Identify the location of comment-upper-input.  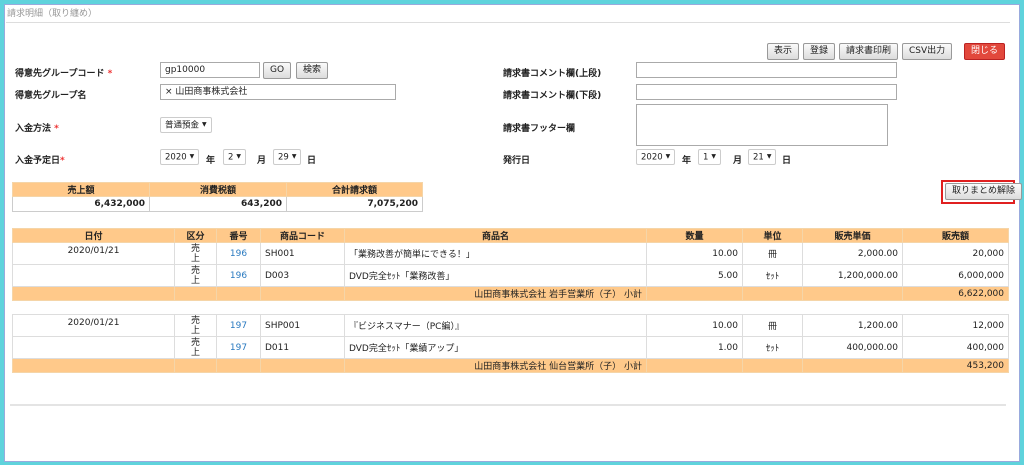
(766, 70).